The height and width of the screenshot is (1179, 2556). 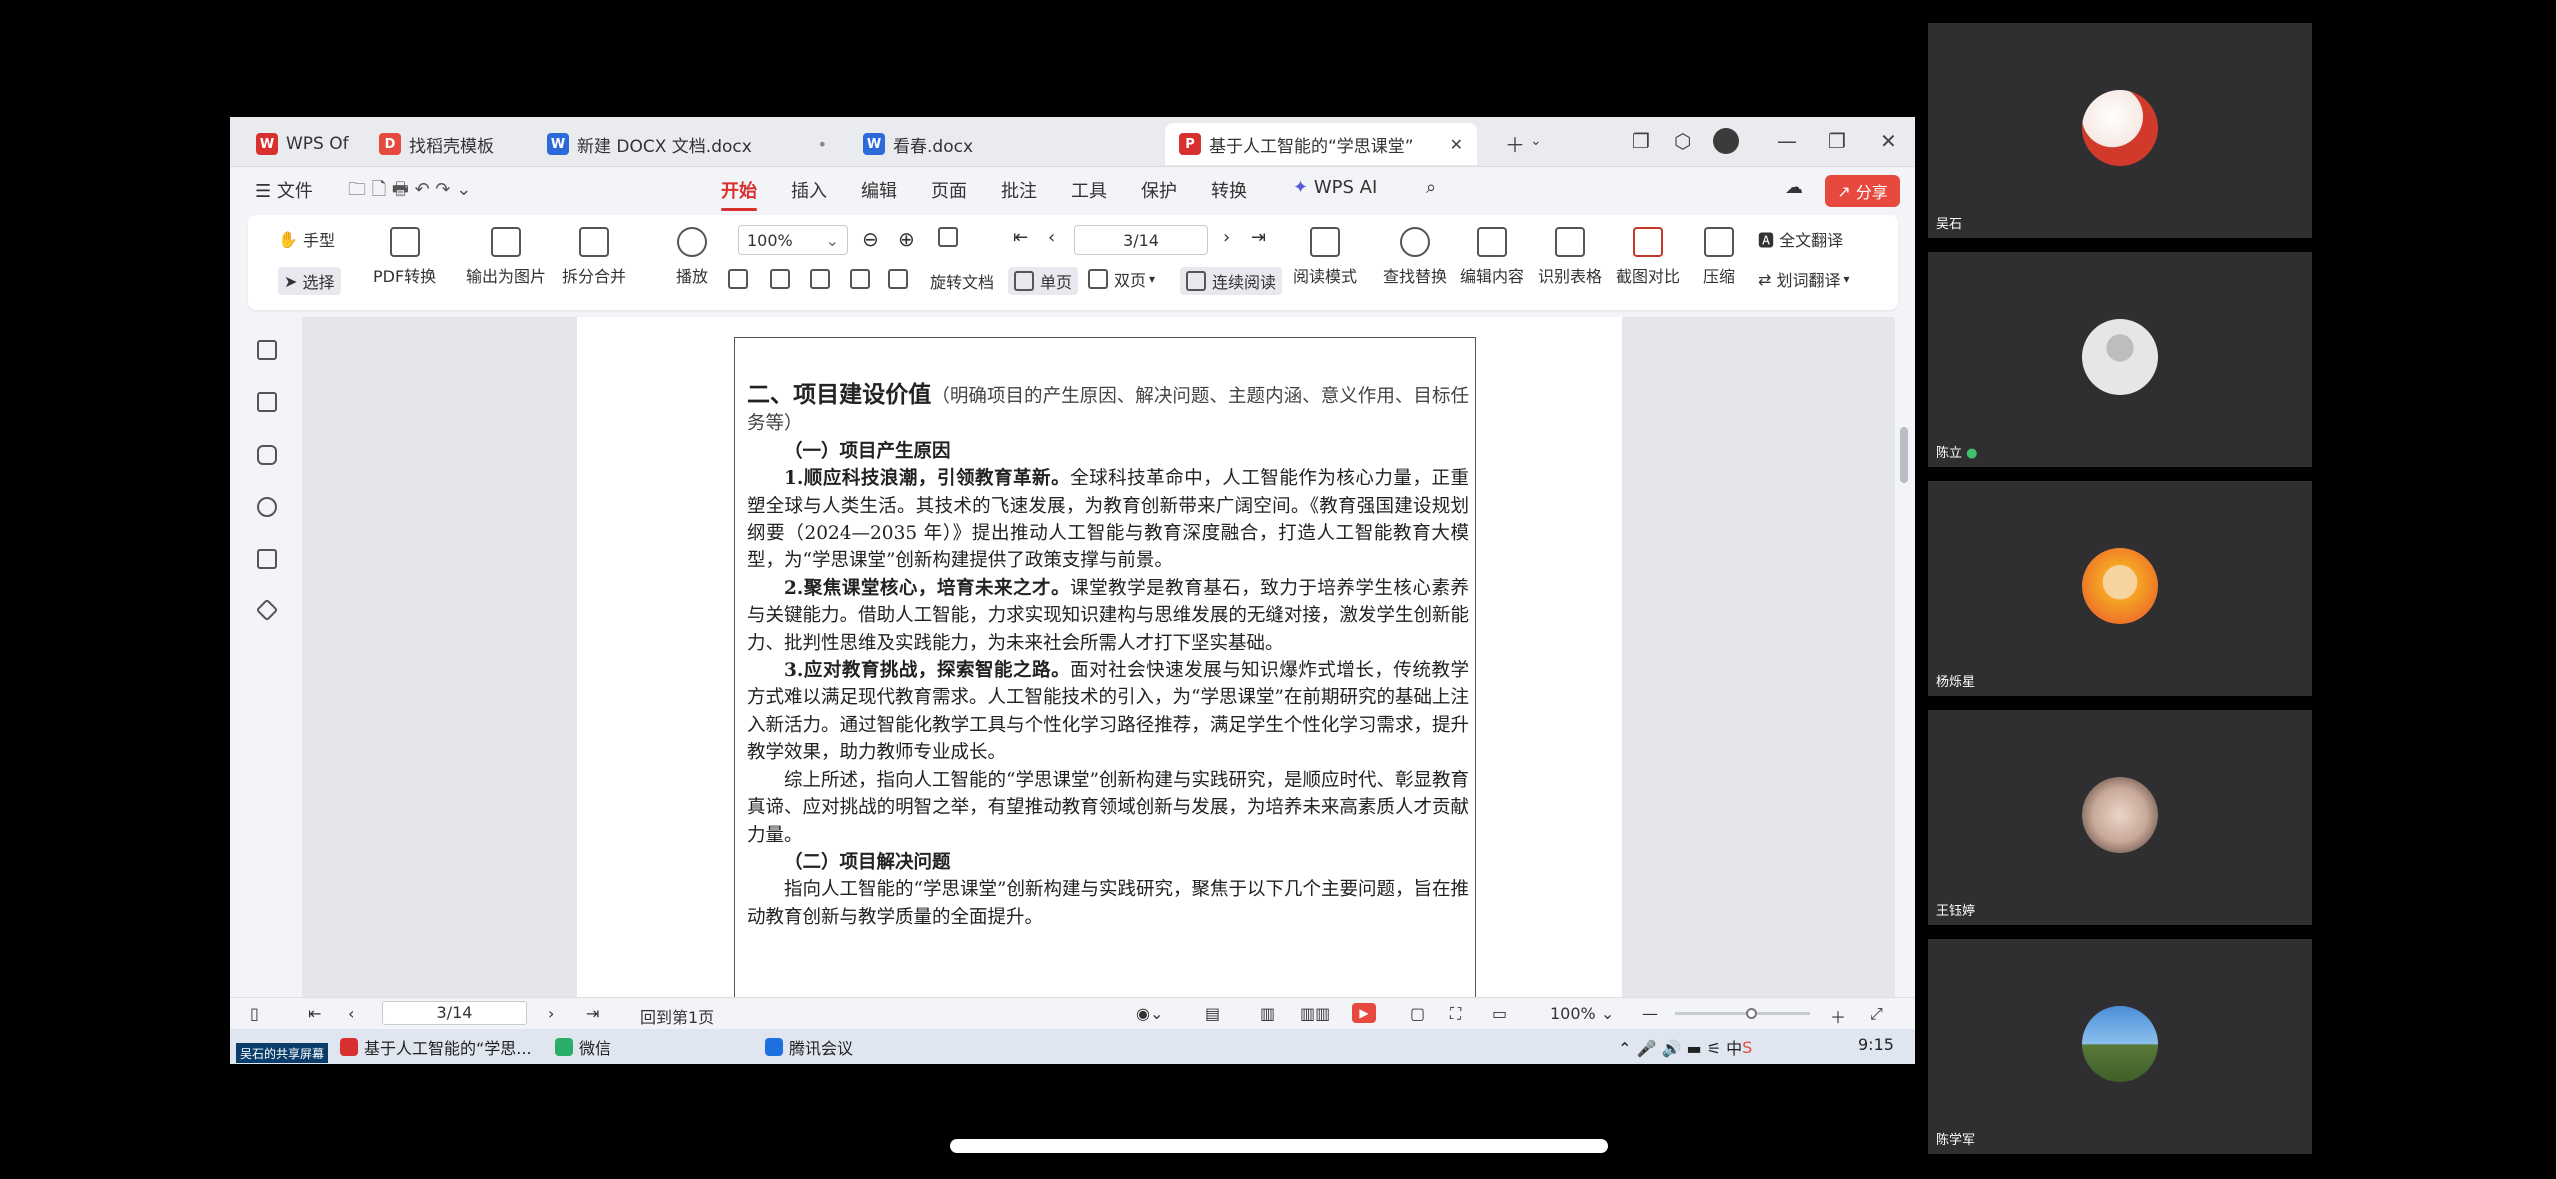 I want to click on back-to-first-link: 回到第1页, so click(x=677, y=1016).